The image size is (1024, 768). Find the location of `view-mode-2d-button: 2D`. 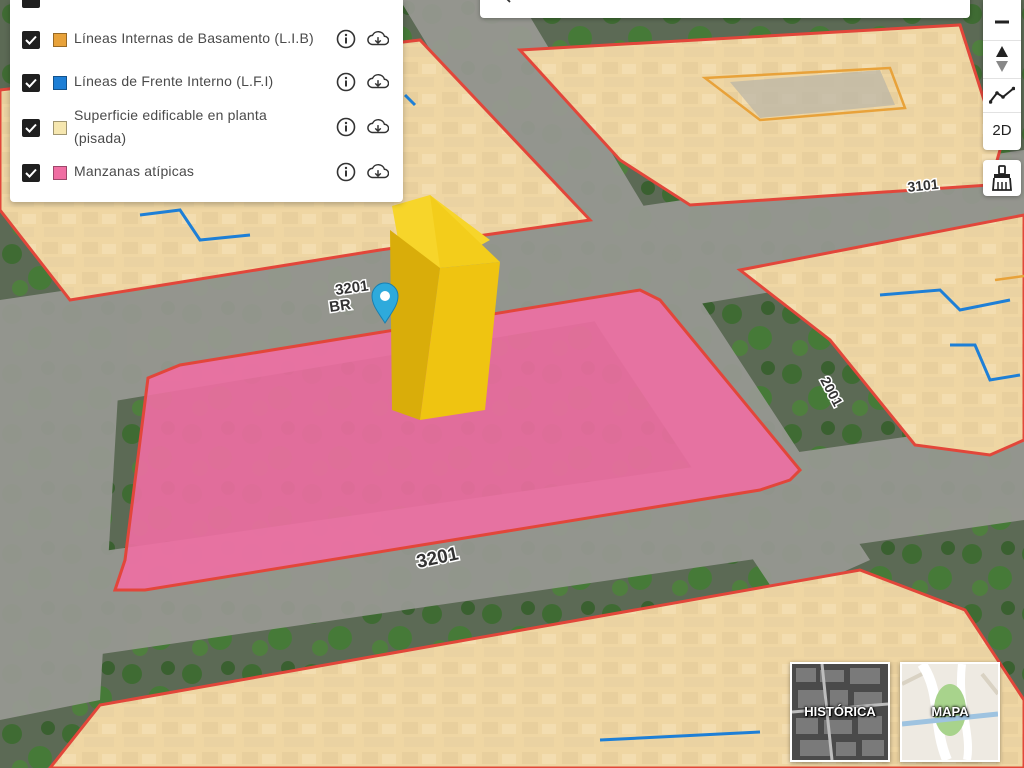

view-mode-2d-button: 2D is located at coordinates (1002, 130).